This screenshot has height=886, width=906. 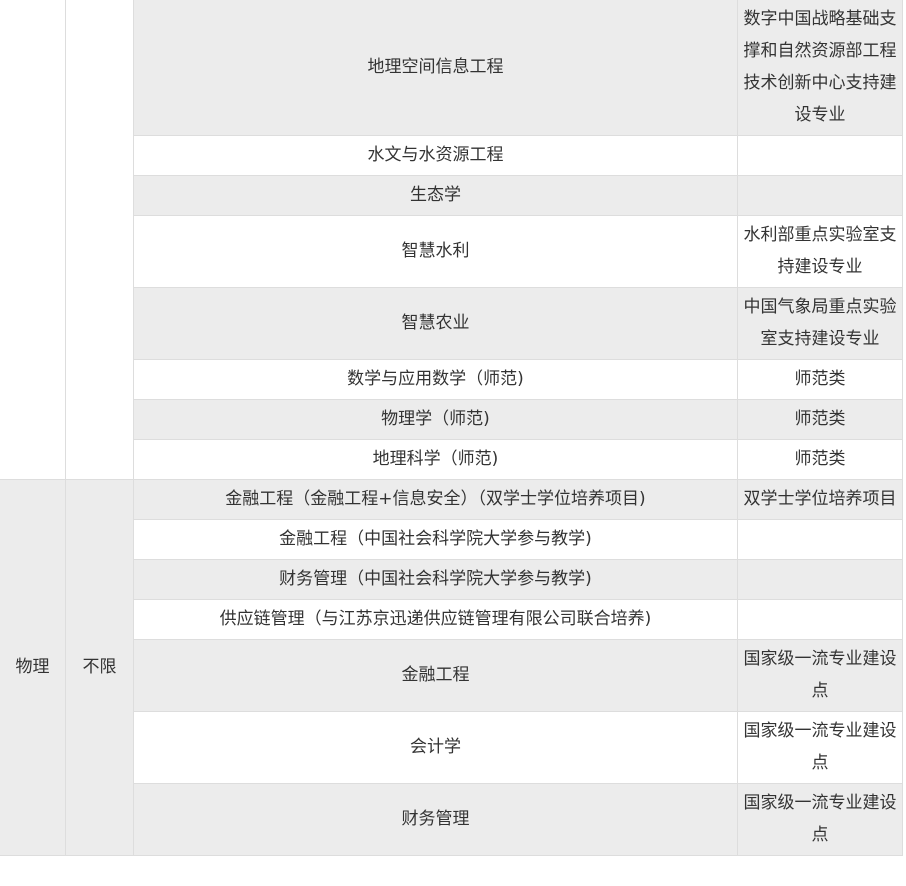 I want to click on table-row: 会计学 国家级一流专业建设点, so click(x=451, y=747).